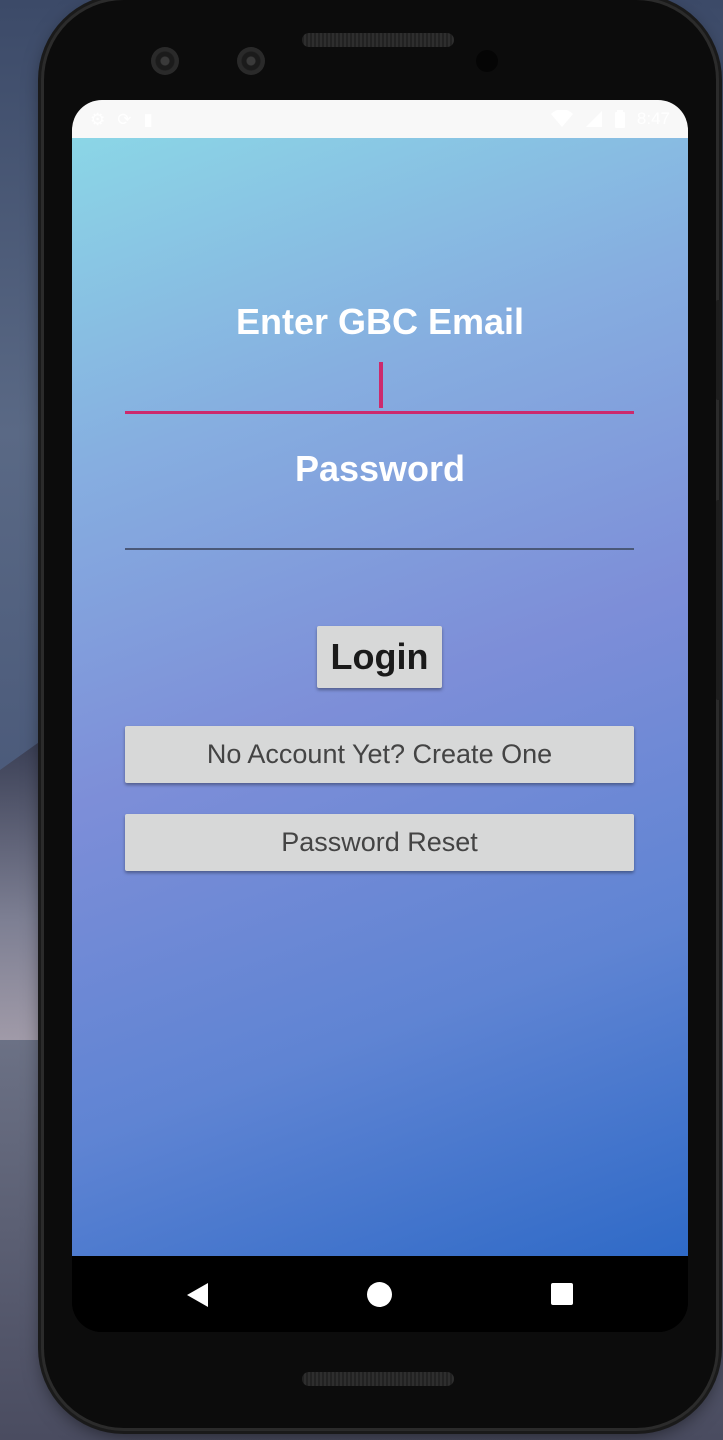 Image resolution: width=723 pixels, height=1440 pixels. What do you see at coordinates (378, 40) in the screenshot?
I see `earpiece-speaker` at bounding box center [378, 40].